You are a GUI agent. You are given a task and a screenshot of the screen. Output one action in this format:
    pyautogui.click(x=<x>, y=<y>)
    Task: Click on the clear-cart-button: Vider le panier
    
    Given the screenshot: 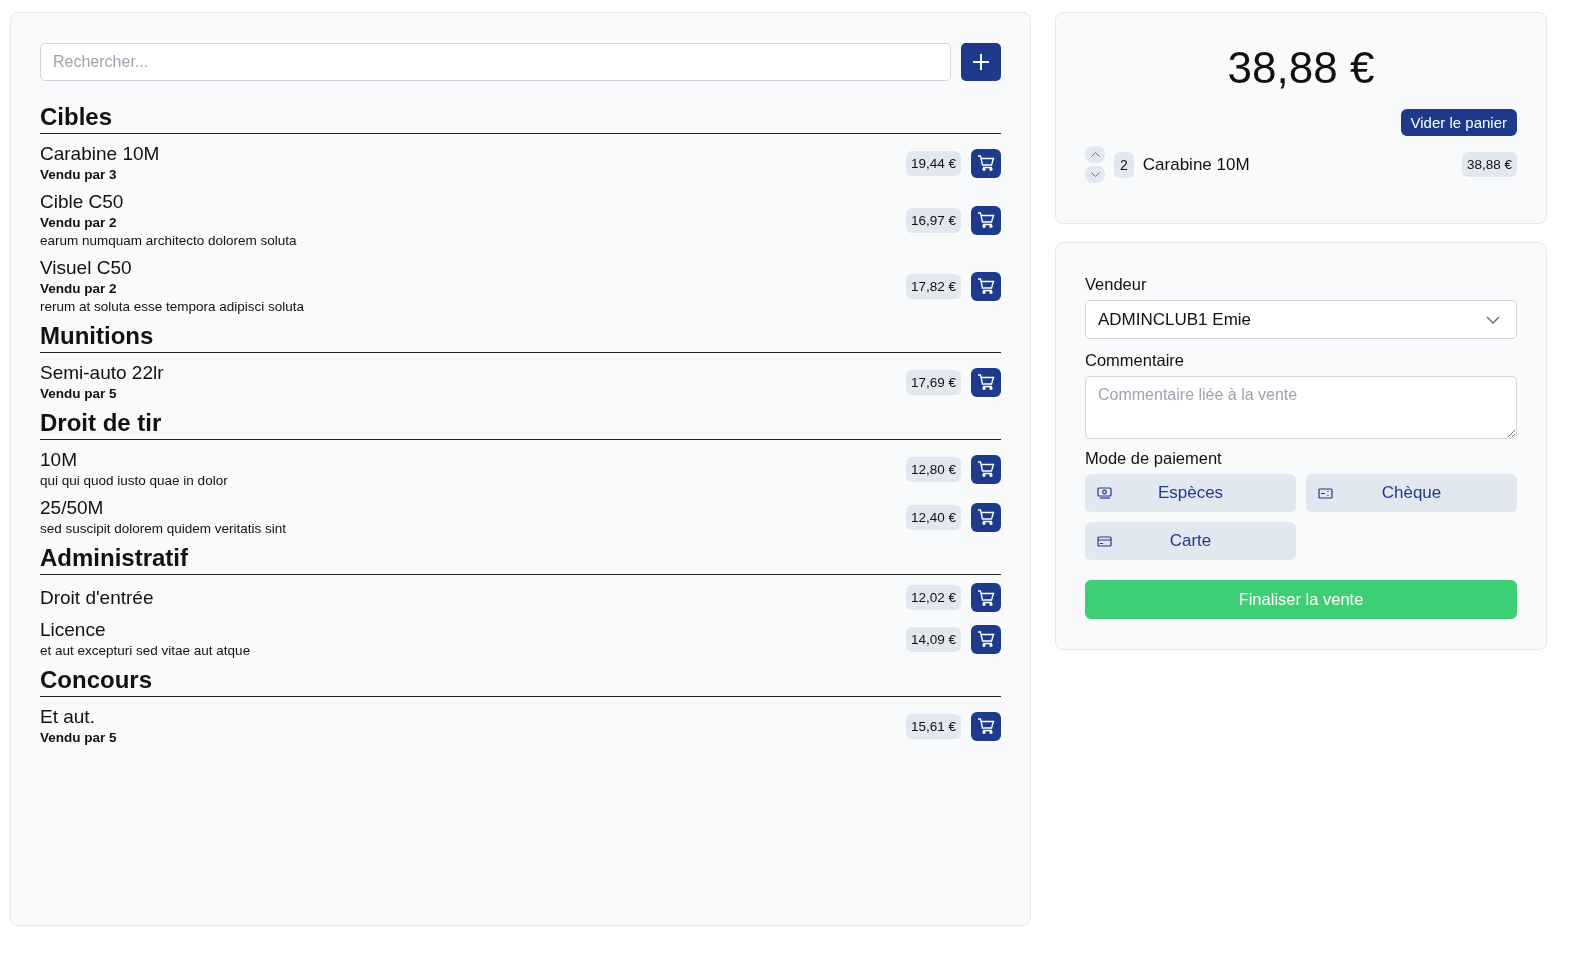 What is the action you would take?
    pyautogui.click(x=1458, y=122)
    